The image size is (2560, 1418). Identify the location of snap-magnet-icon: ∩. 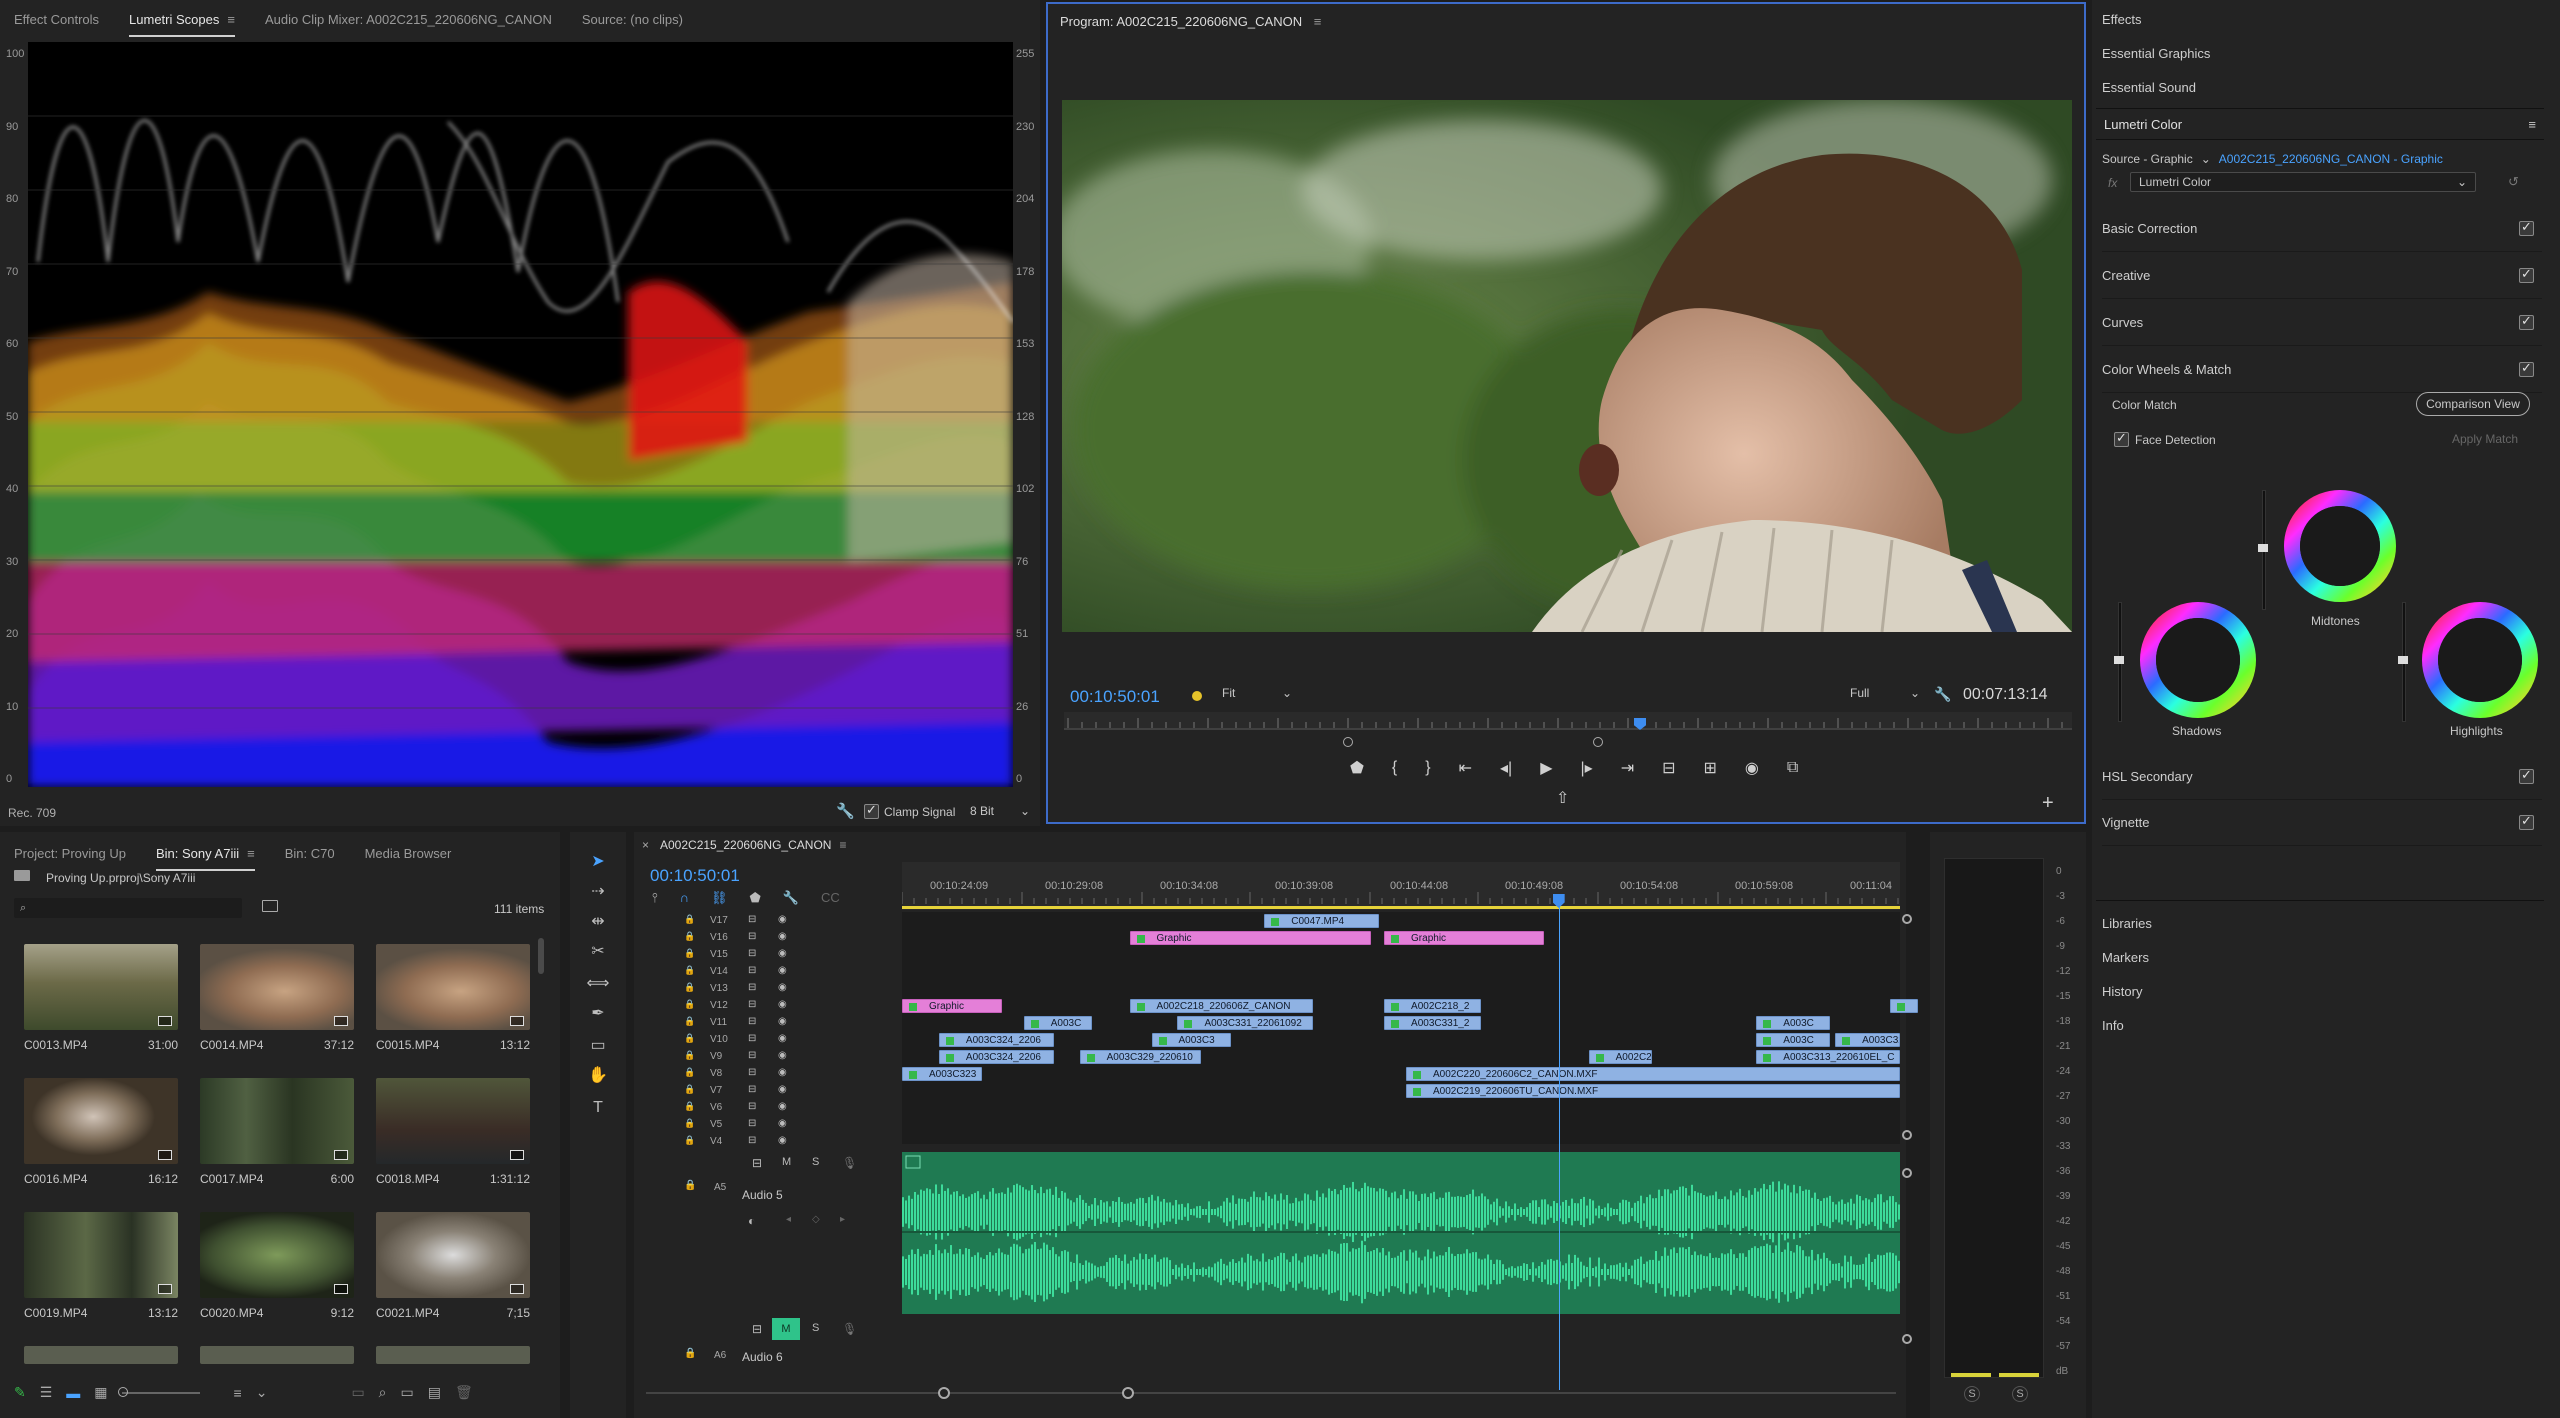
(684, 898).